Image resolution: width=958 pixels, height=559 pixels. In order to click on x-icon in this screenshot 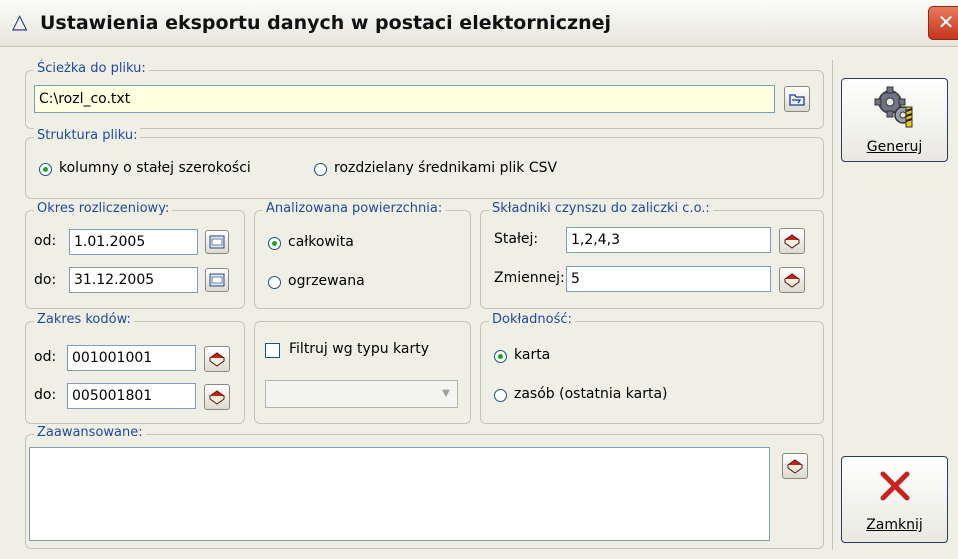, I will do `click(895, 486)`.